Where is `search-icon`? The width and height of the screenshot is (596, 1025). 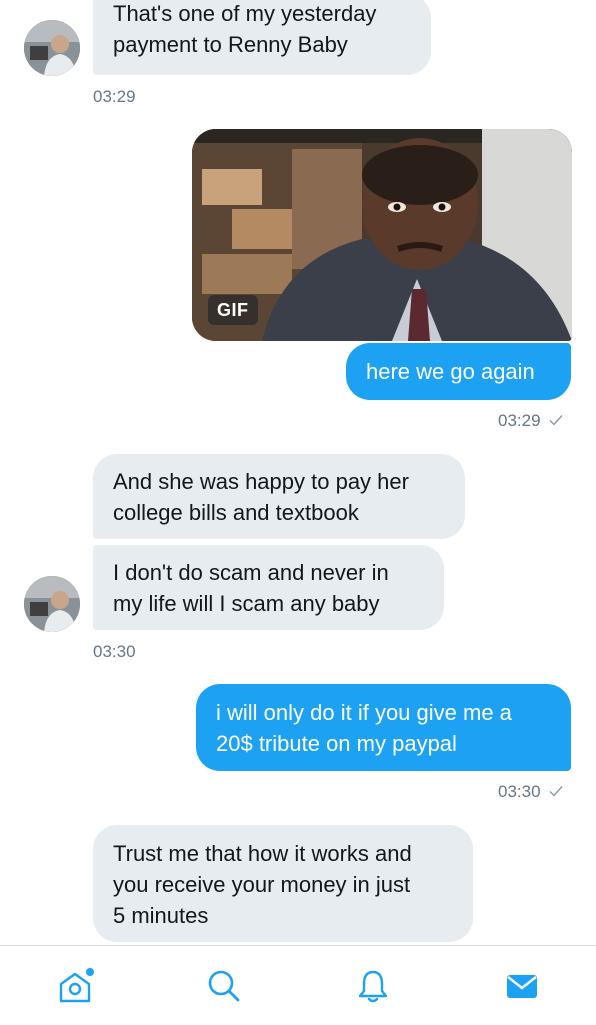
search-icon is located at coordinates (223, 986).